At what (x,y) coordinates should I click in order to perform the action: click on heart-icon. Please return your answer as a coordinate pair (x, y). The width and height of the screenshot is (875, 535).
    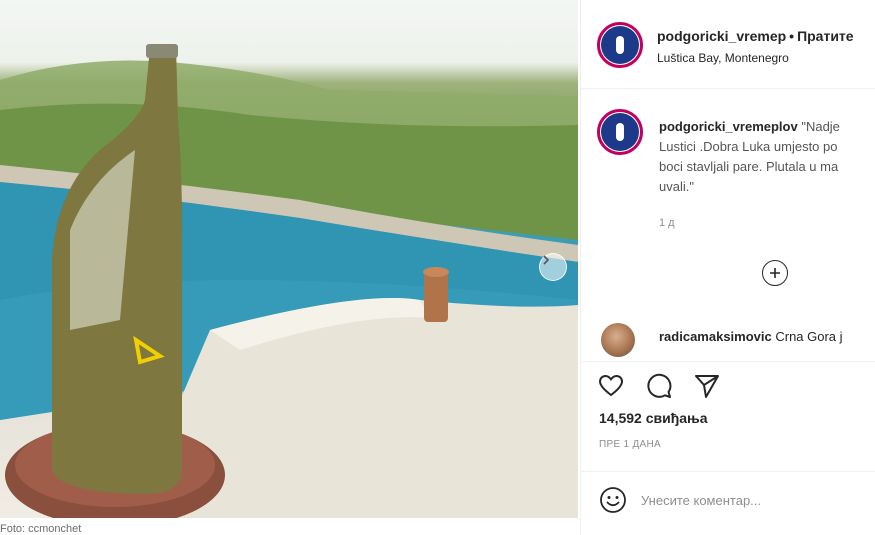
    Looking at the image, I should click on (611, 385).